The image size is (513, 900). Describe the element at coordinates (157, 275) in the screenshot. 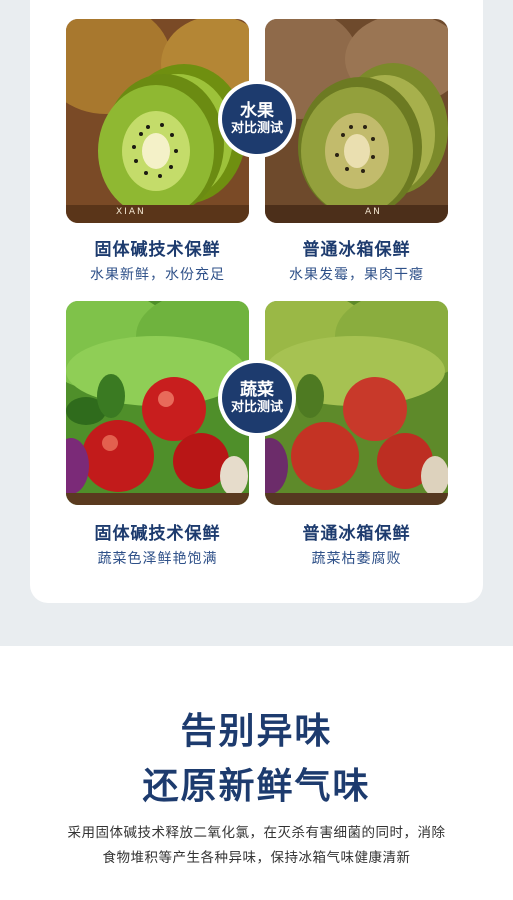

I see `fruit-left-subtitle: 水果新鲜，水份充足` at that location.